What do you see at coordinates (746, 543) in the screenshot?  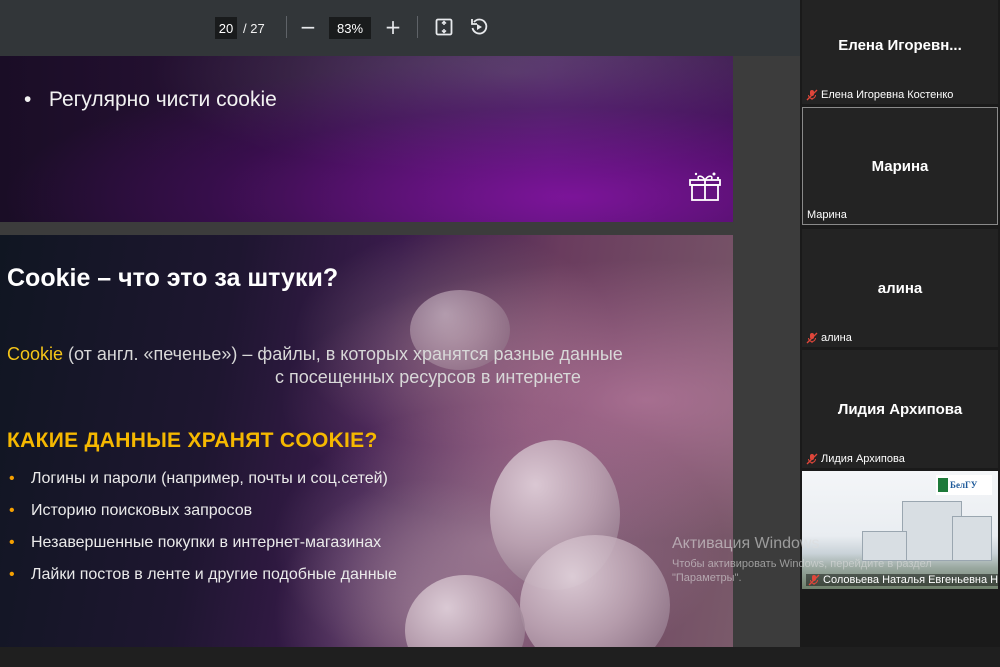 I see `watermark-title: Активация Windows` at bounding box center [746, 543].